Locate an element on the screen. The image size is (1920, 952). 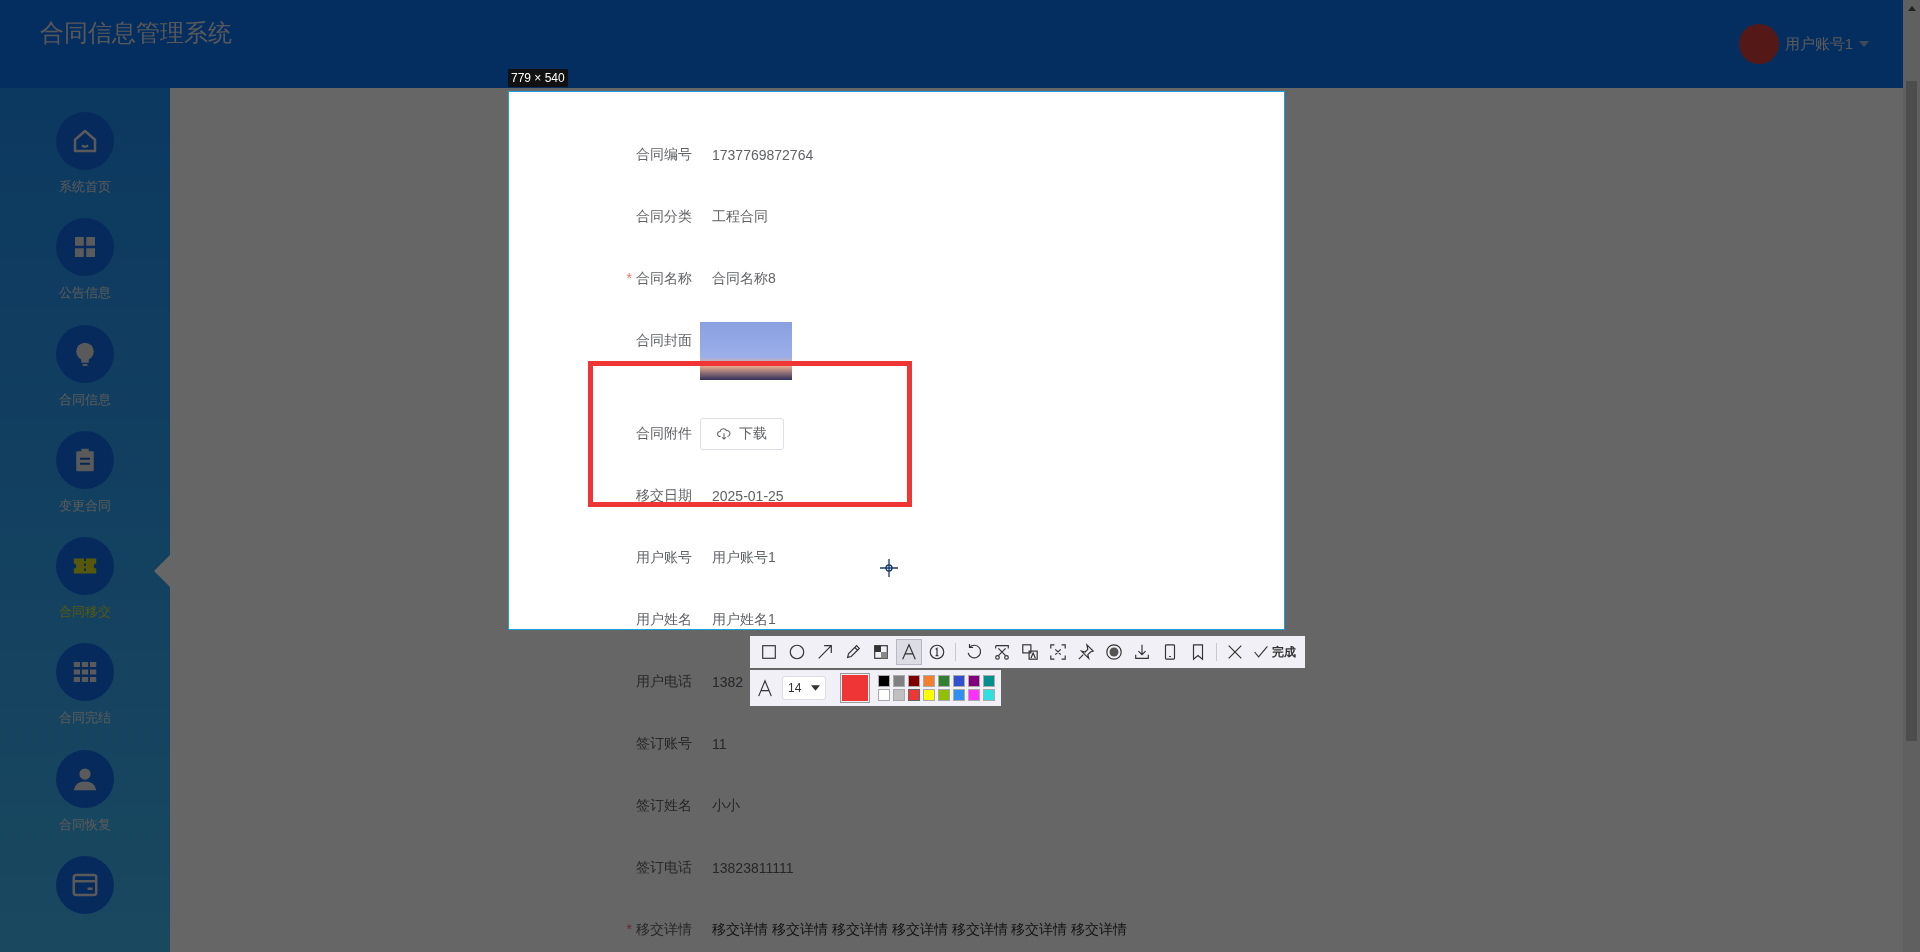
scissors-icon is located at coordinates (1002, 652).